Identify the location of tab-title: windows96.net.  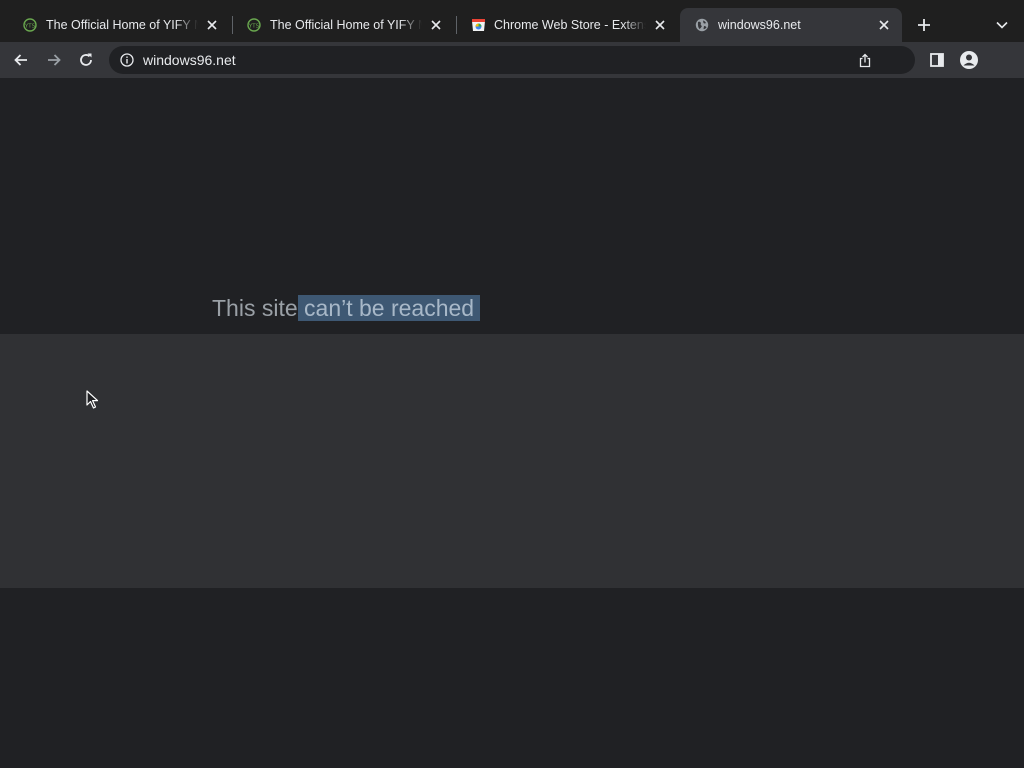
(759, 25).